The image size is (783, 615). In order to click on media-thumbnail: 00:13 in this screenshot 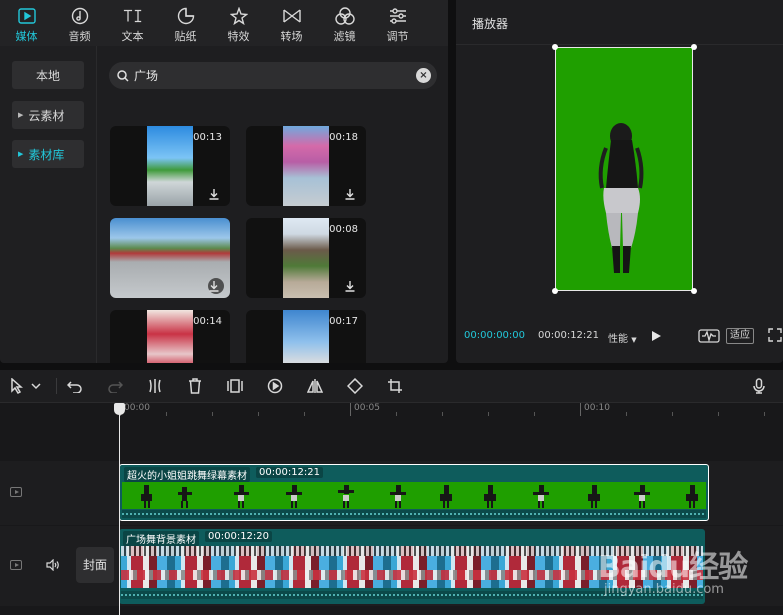, I will do `click(170, 166)`.